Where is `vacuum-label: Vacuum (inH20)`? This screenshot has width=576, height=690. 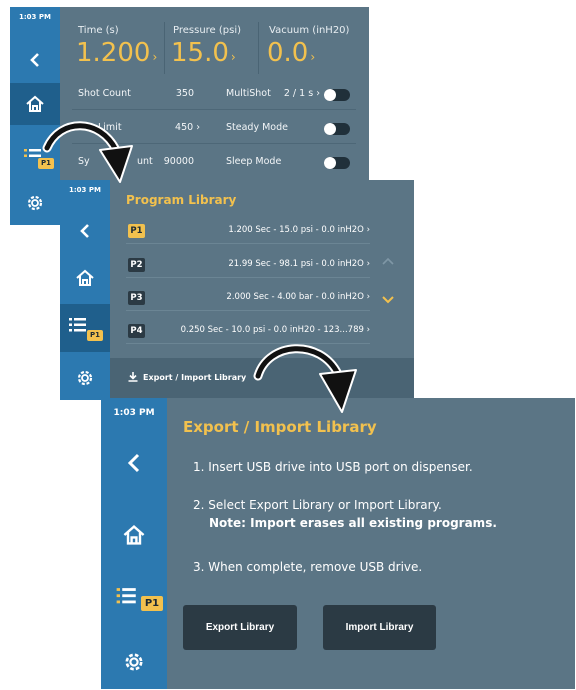 vacuum-label: Vacuum (inH20) is located at coordinates (309, 30).